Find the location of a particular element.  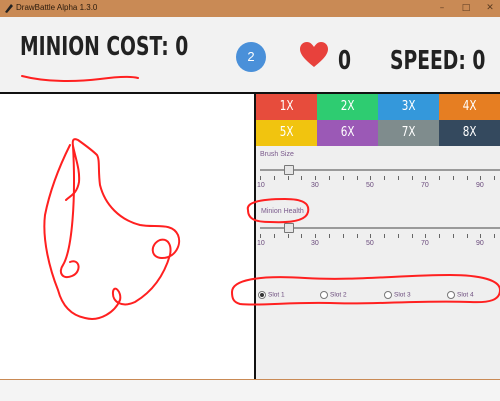

bottom-bar is located at coordinates (250, 390).